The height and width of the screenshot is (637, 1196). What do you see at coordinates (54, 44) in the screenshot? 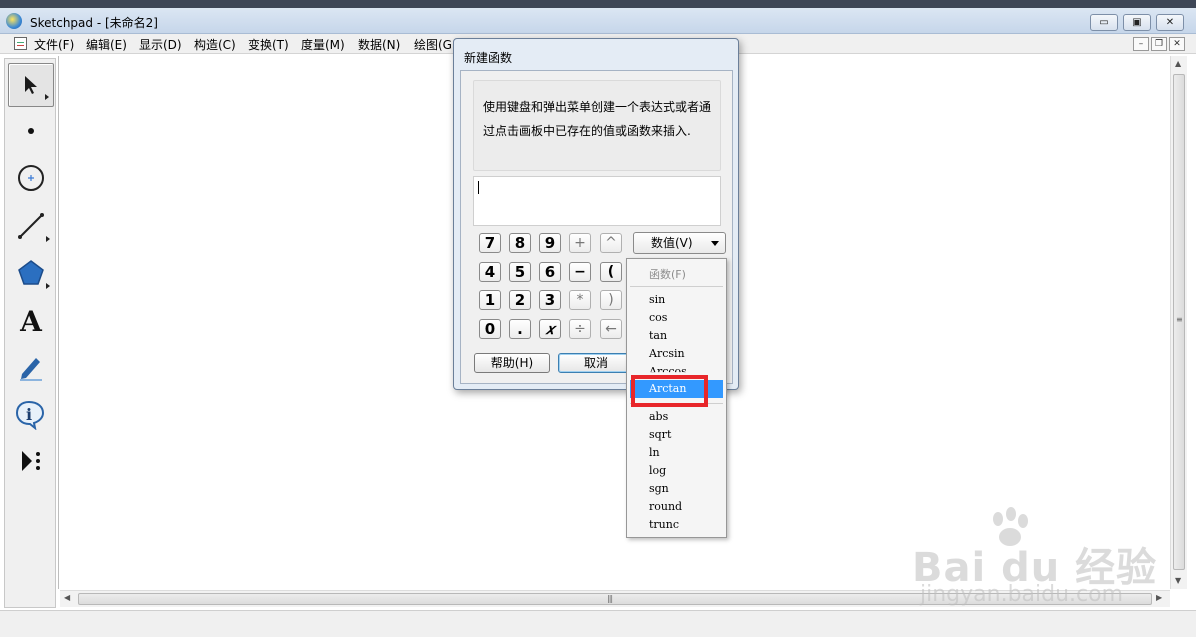
I see `menu-file: 文件(F)` at bounding box center [54, 44].